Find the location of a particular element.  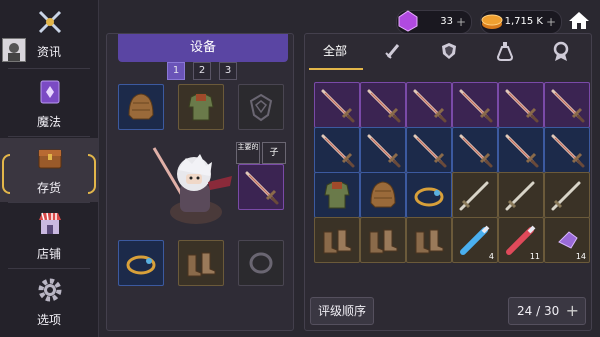

expand-capacity-icon: + is located at coordinates (572, 311).